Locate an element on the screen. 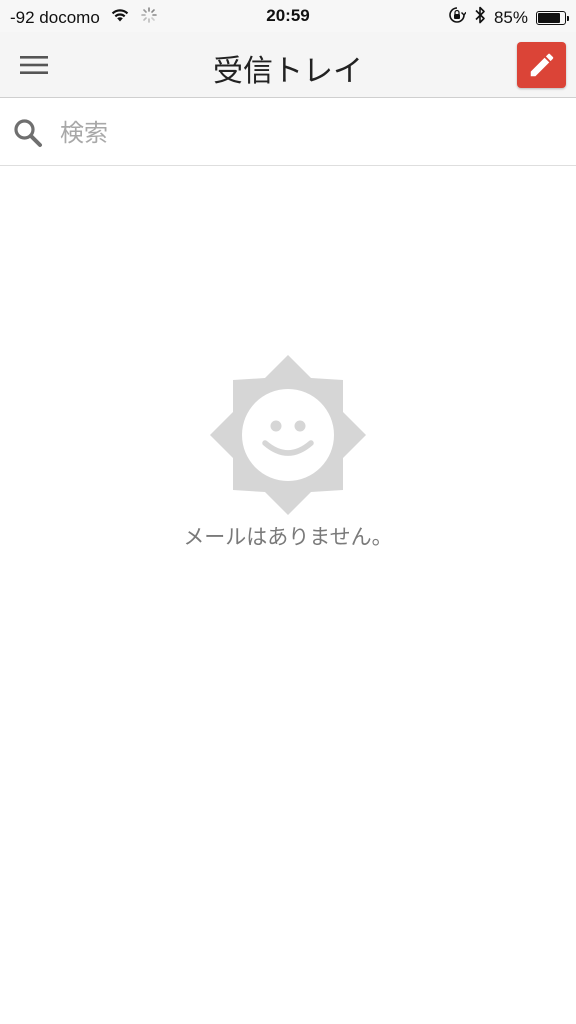  empty-message: メールはありません。 is located at coordinates (288, 537).